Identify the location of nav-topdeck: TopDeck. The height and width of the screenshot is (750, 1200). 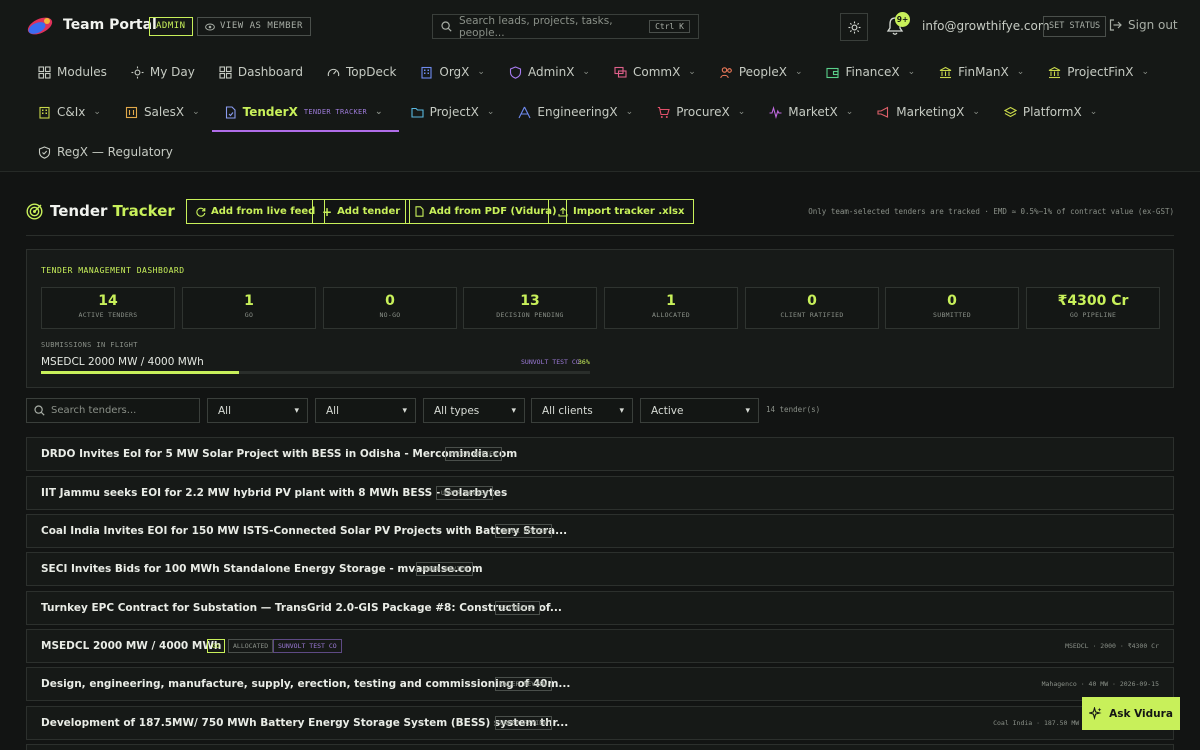
(361, 72).